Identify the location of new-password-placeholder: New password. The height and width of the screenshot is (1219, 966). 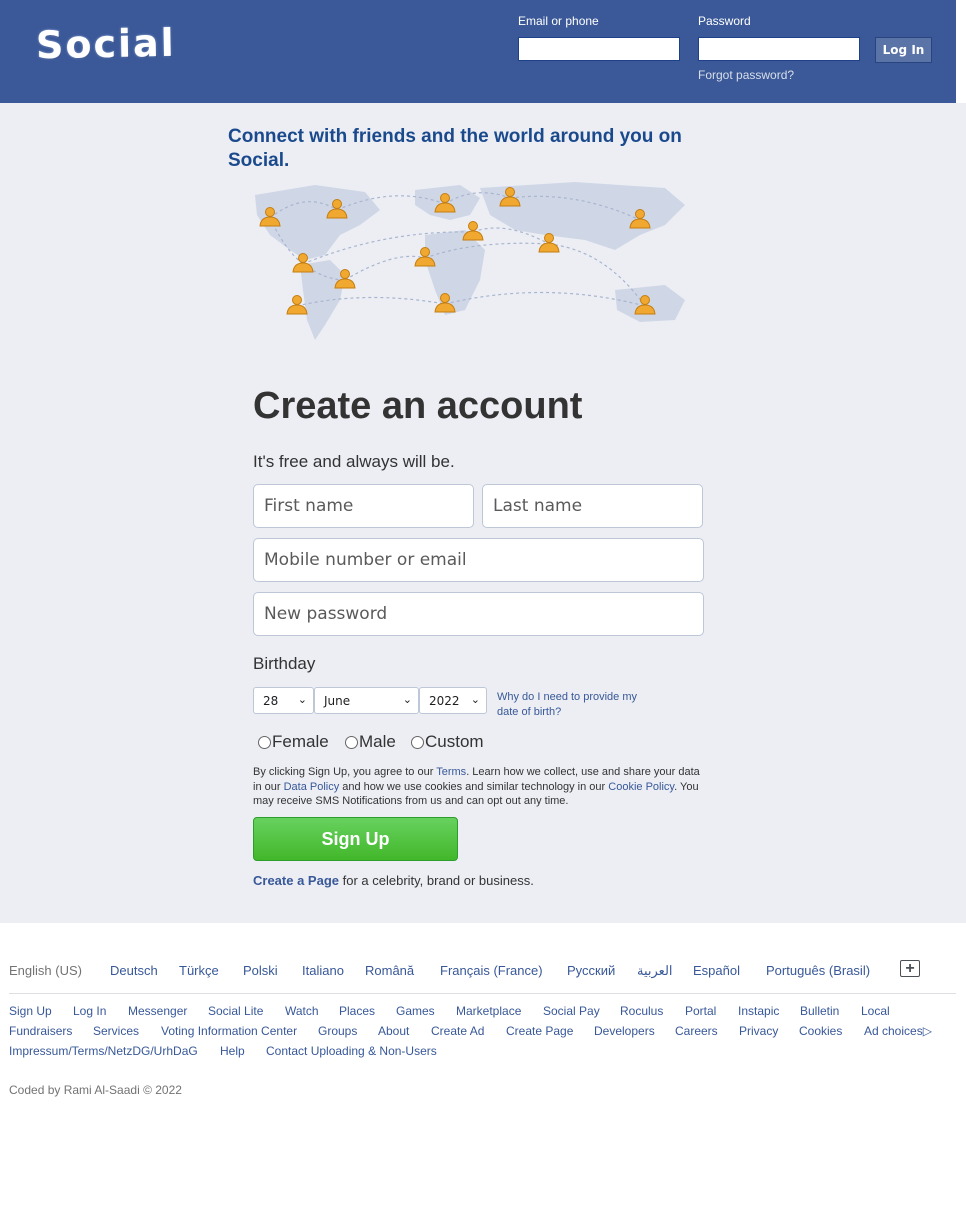
(326, 614).